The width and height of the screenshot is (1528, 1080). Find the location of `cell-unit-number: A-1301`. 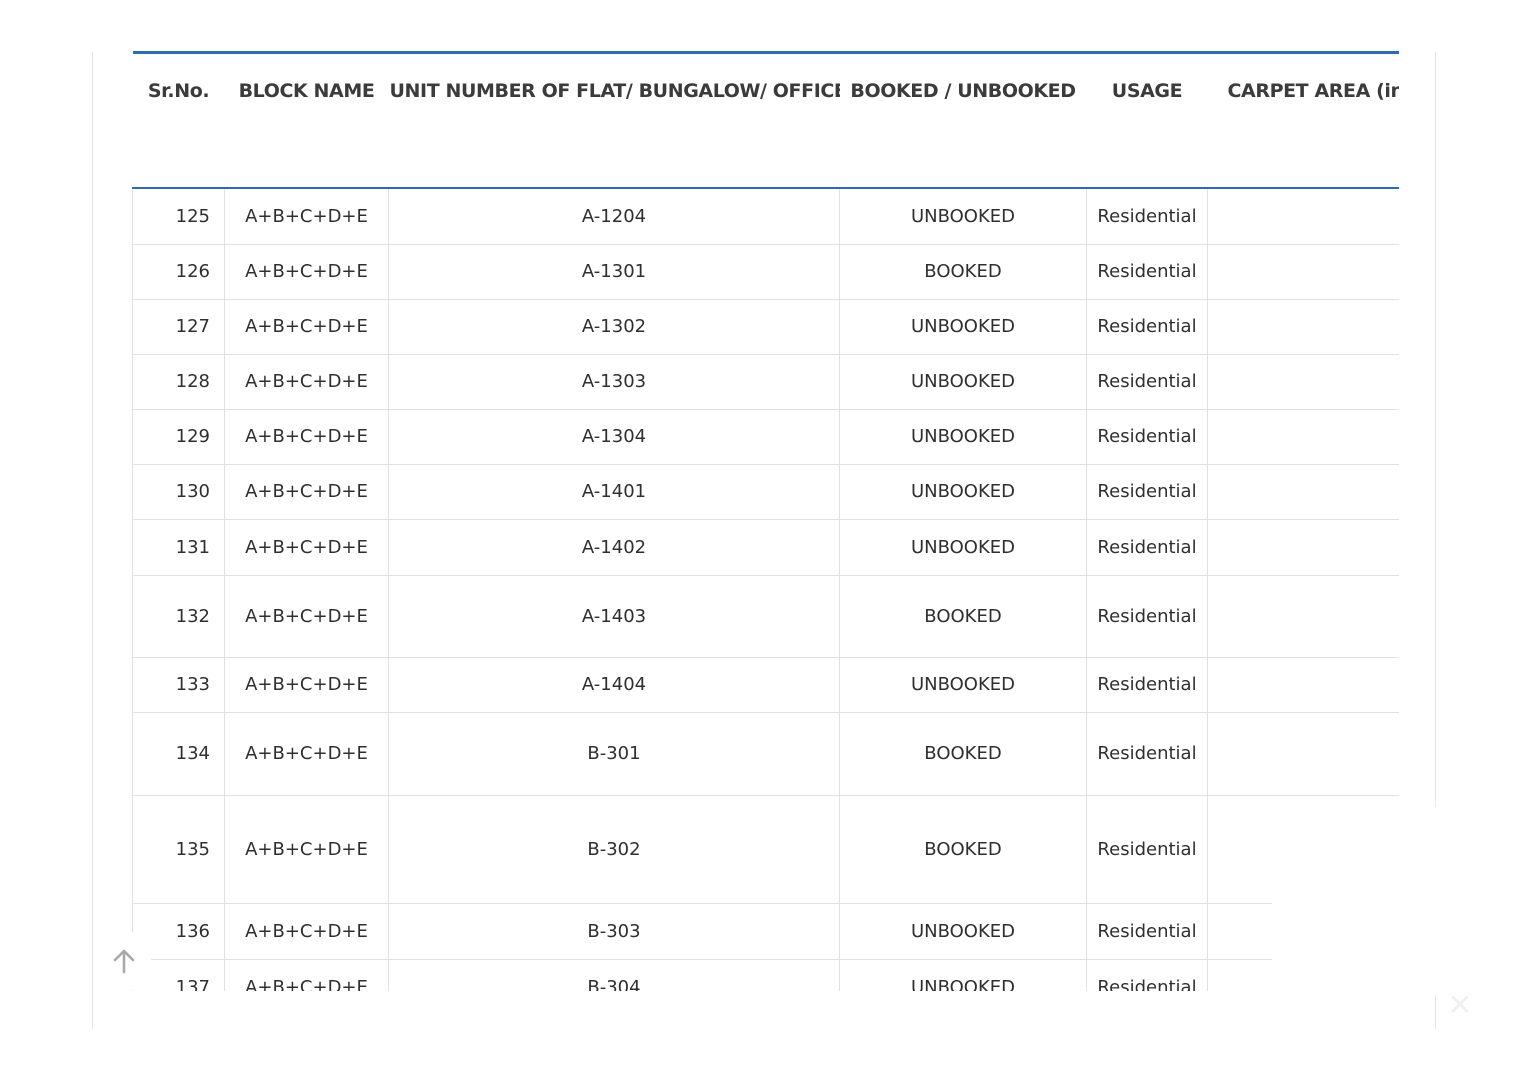

cell-unit-number: A-1301 is located at coordinates (614, 271).